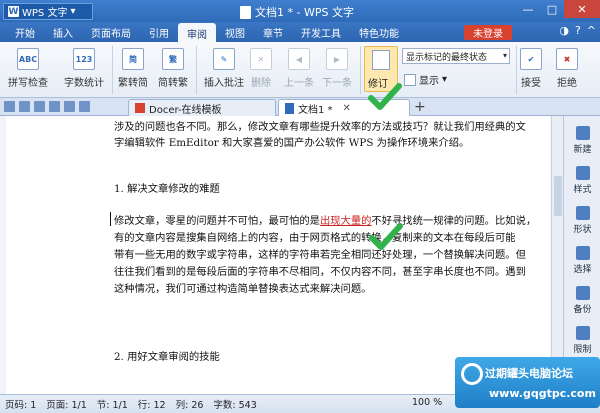 The height and width of the screenshot is (413, 600). I want to click on scrollbar-thumb, so click(558, 196).